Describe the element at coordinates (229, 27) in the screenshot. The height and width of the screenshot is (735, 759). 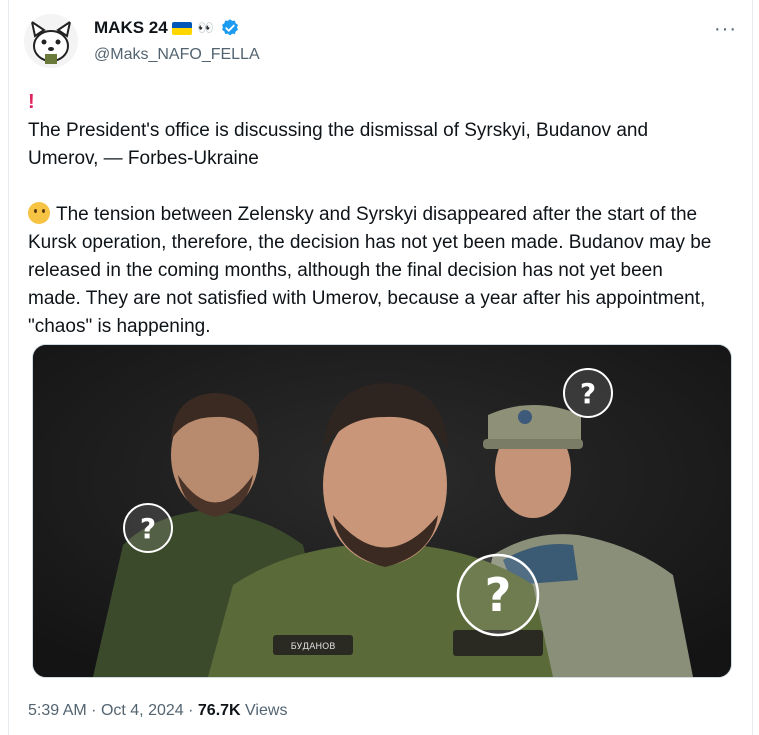
I see `verified-badge-icon` at that location.